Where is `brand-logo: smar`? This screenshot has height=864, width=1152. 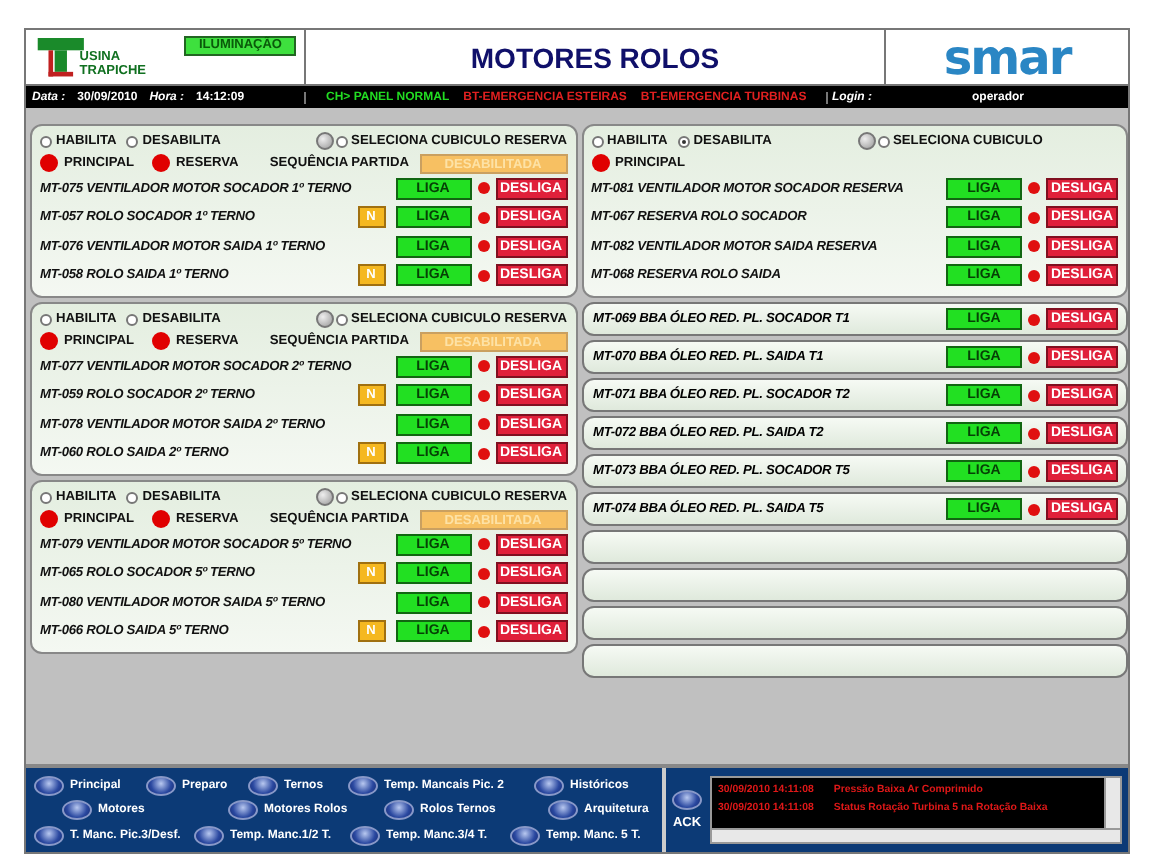
brand-logo: smar is located at coordinates (1007, 57).